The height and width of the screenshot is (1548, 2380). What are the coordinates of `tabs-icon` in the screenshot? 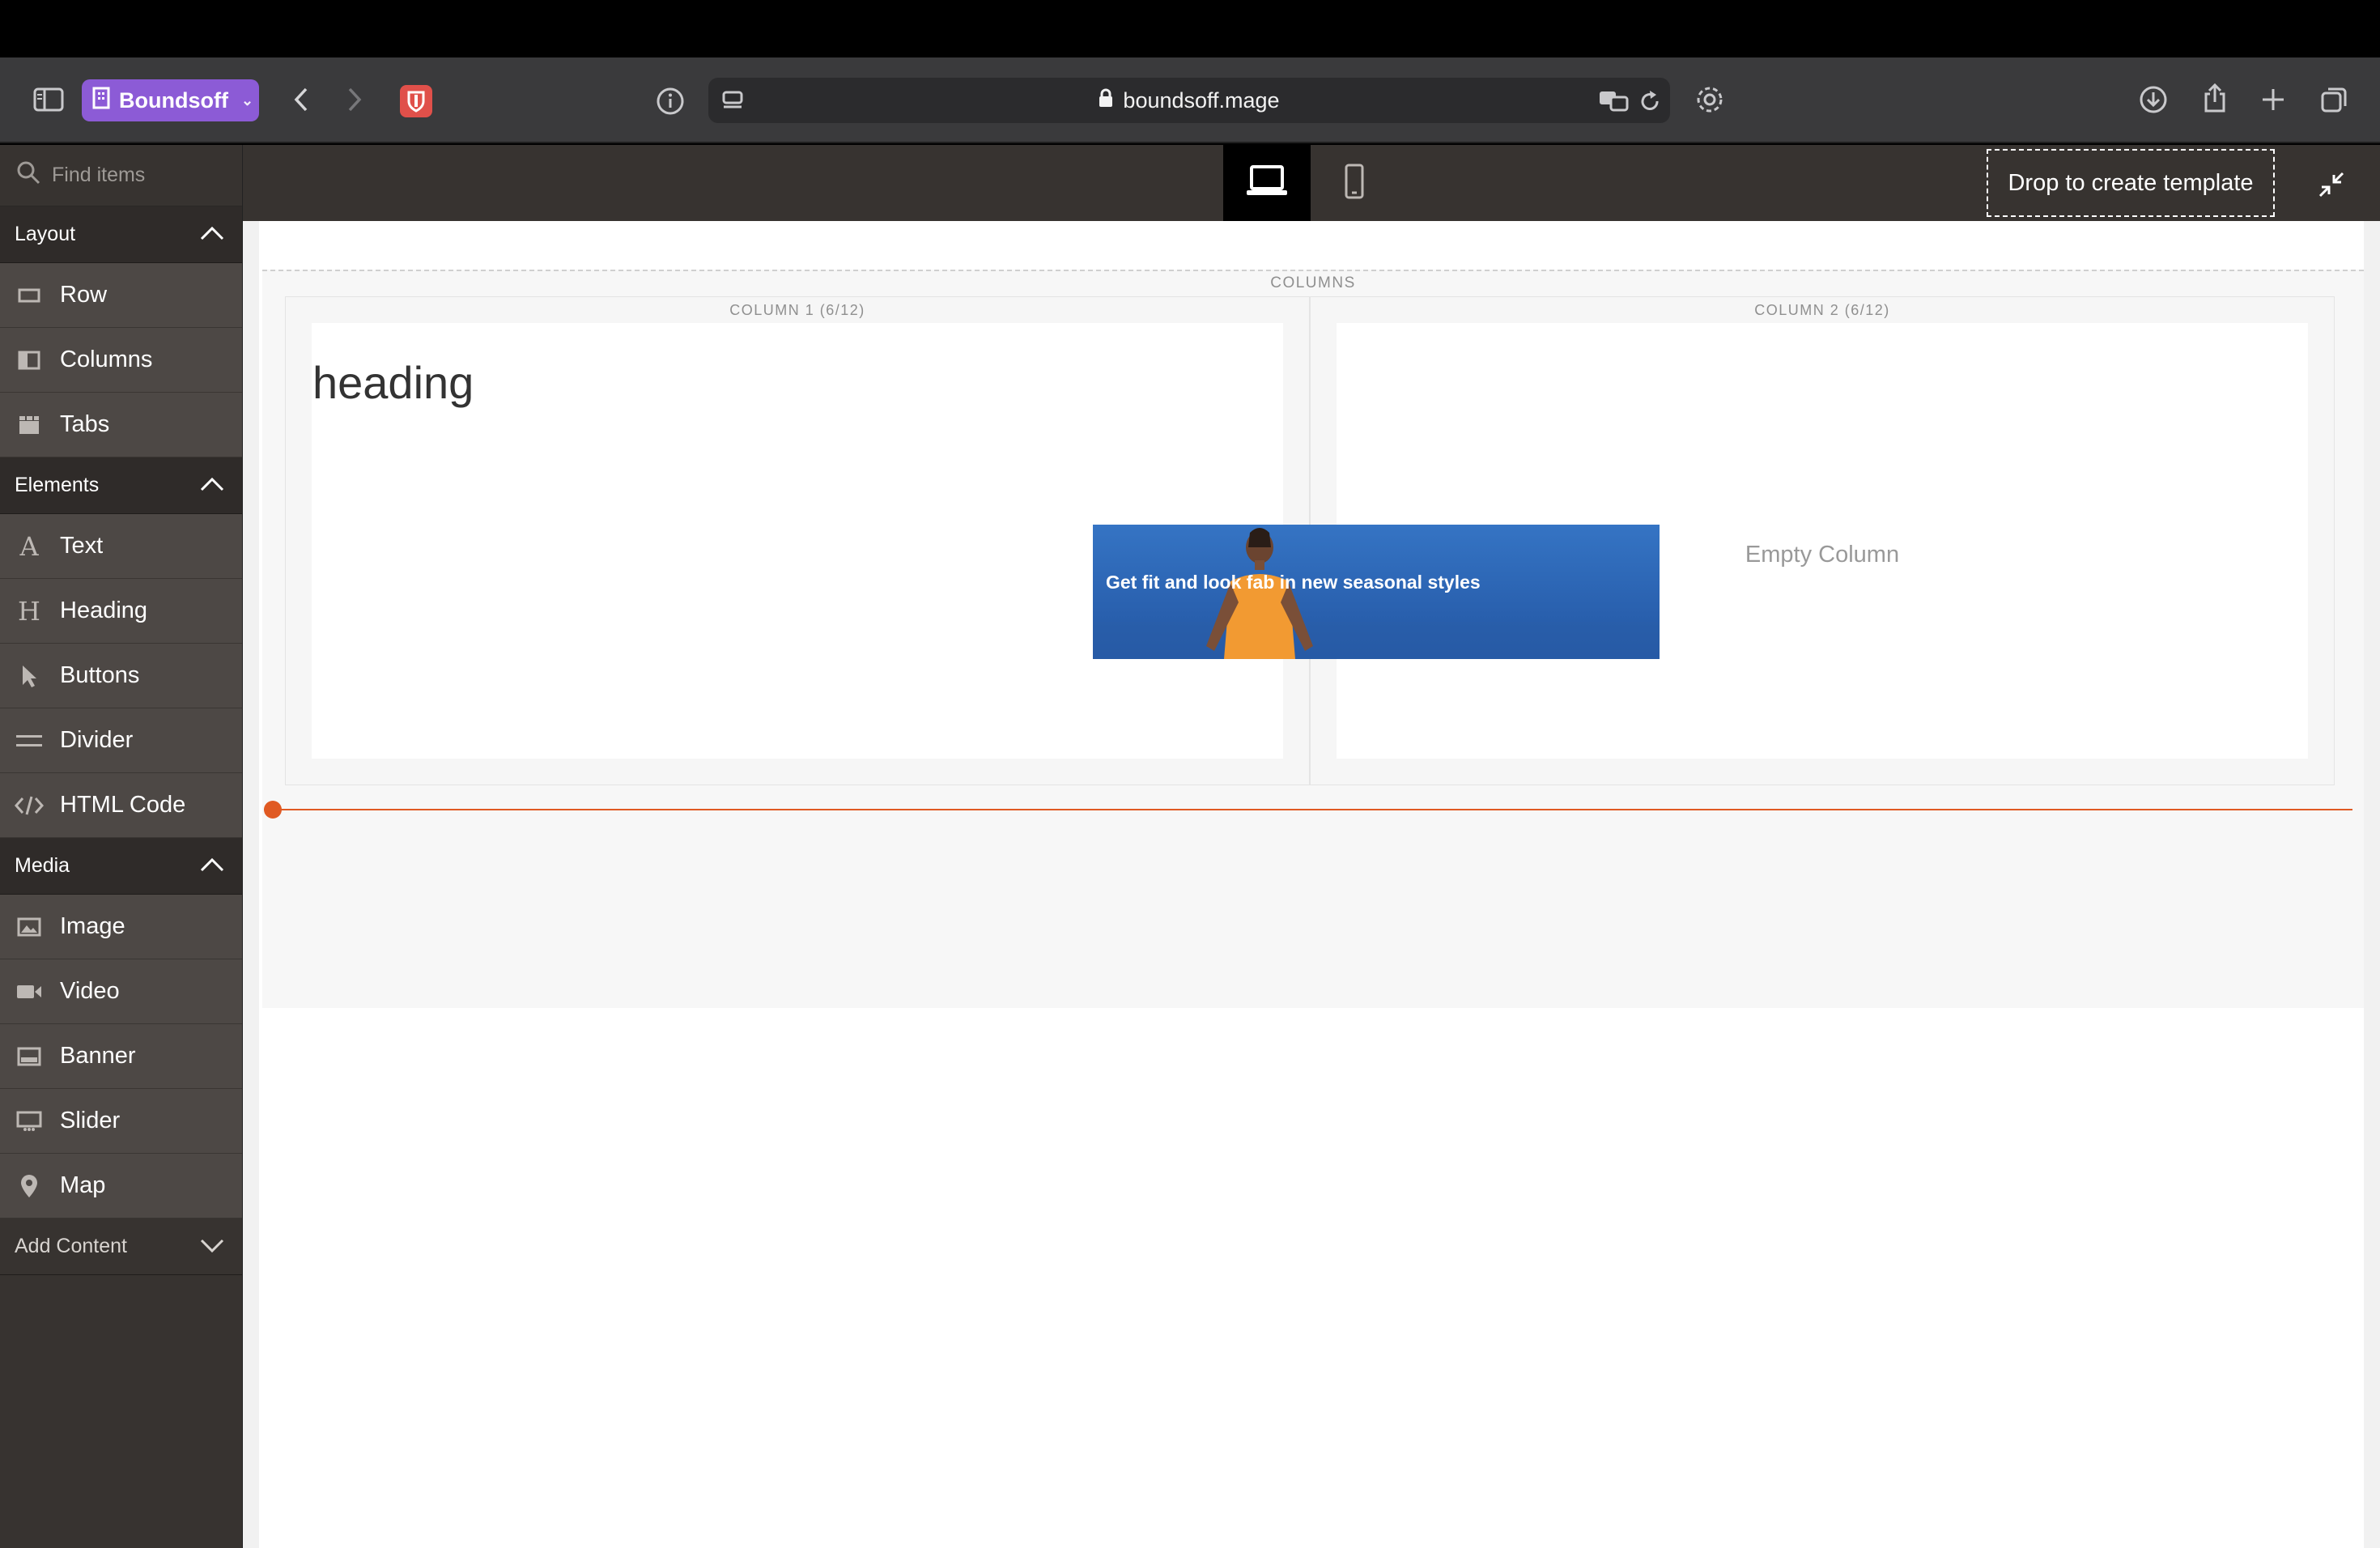 It's located at (30, 425).